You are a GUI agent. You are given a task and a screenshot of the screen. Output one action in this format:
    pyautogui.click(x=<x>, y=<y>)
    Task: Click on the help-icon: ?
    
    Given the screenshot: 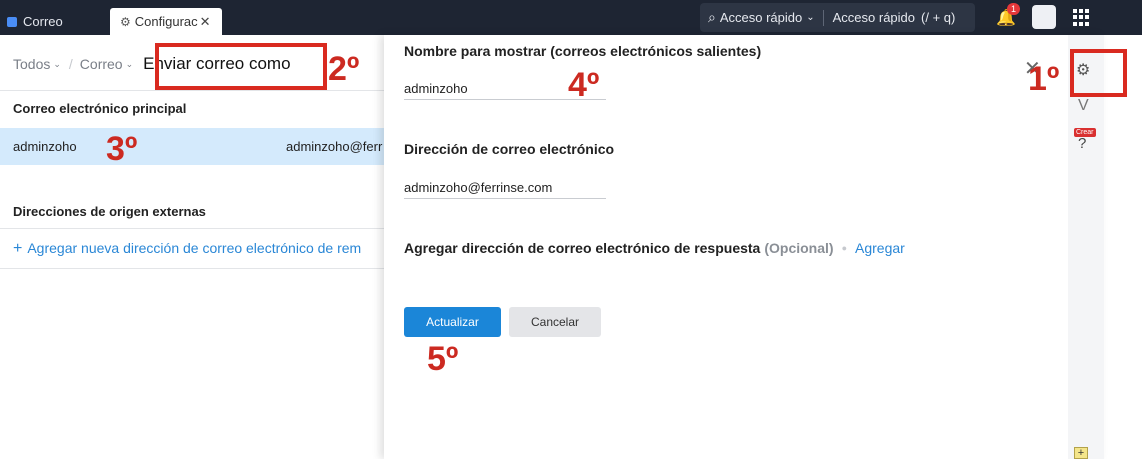 What is the action you would take?
    pyautogui.click(x=1082, y=143)
    